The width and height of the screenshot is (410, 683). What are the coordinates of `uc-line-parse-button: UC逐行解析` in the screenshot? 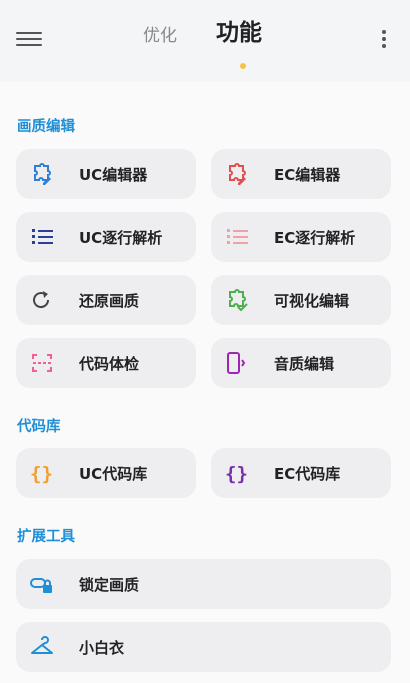 It's located at (106, 237).